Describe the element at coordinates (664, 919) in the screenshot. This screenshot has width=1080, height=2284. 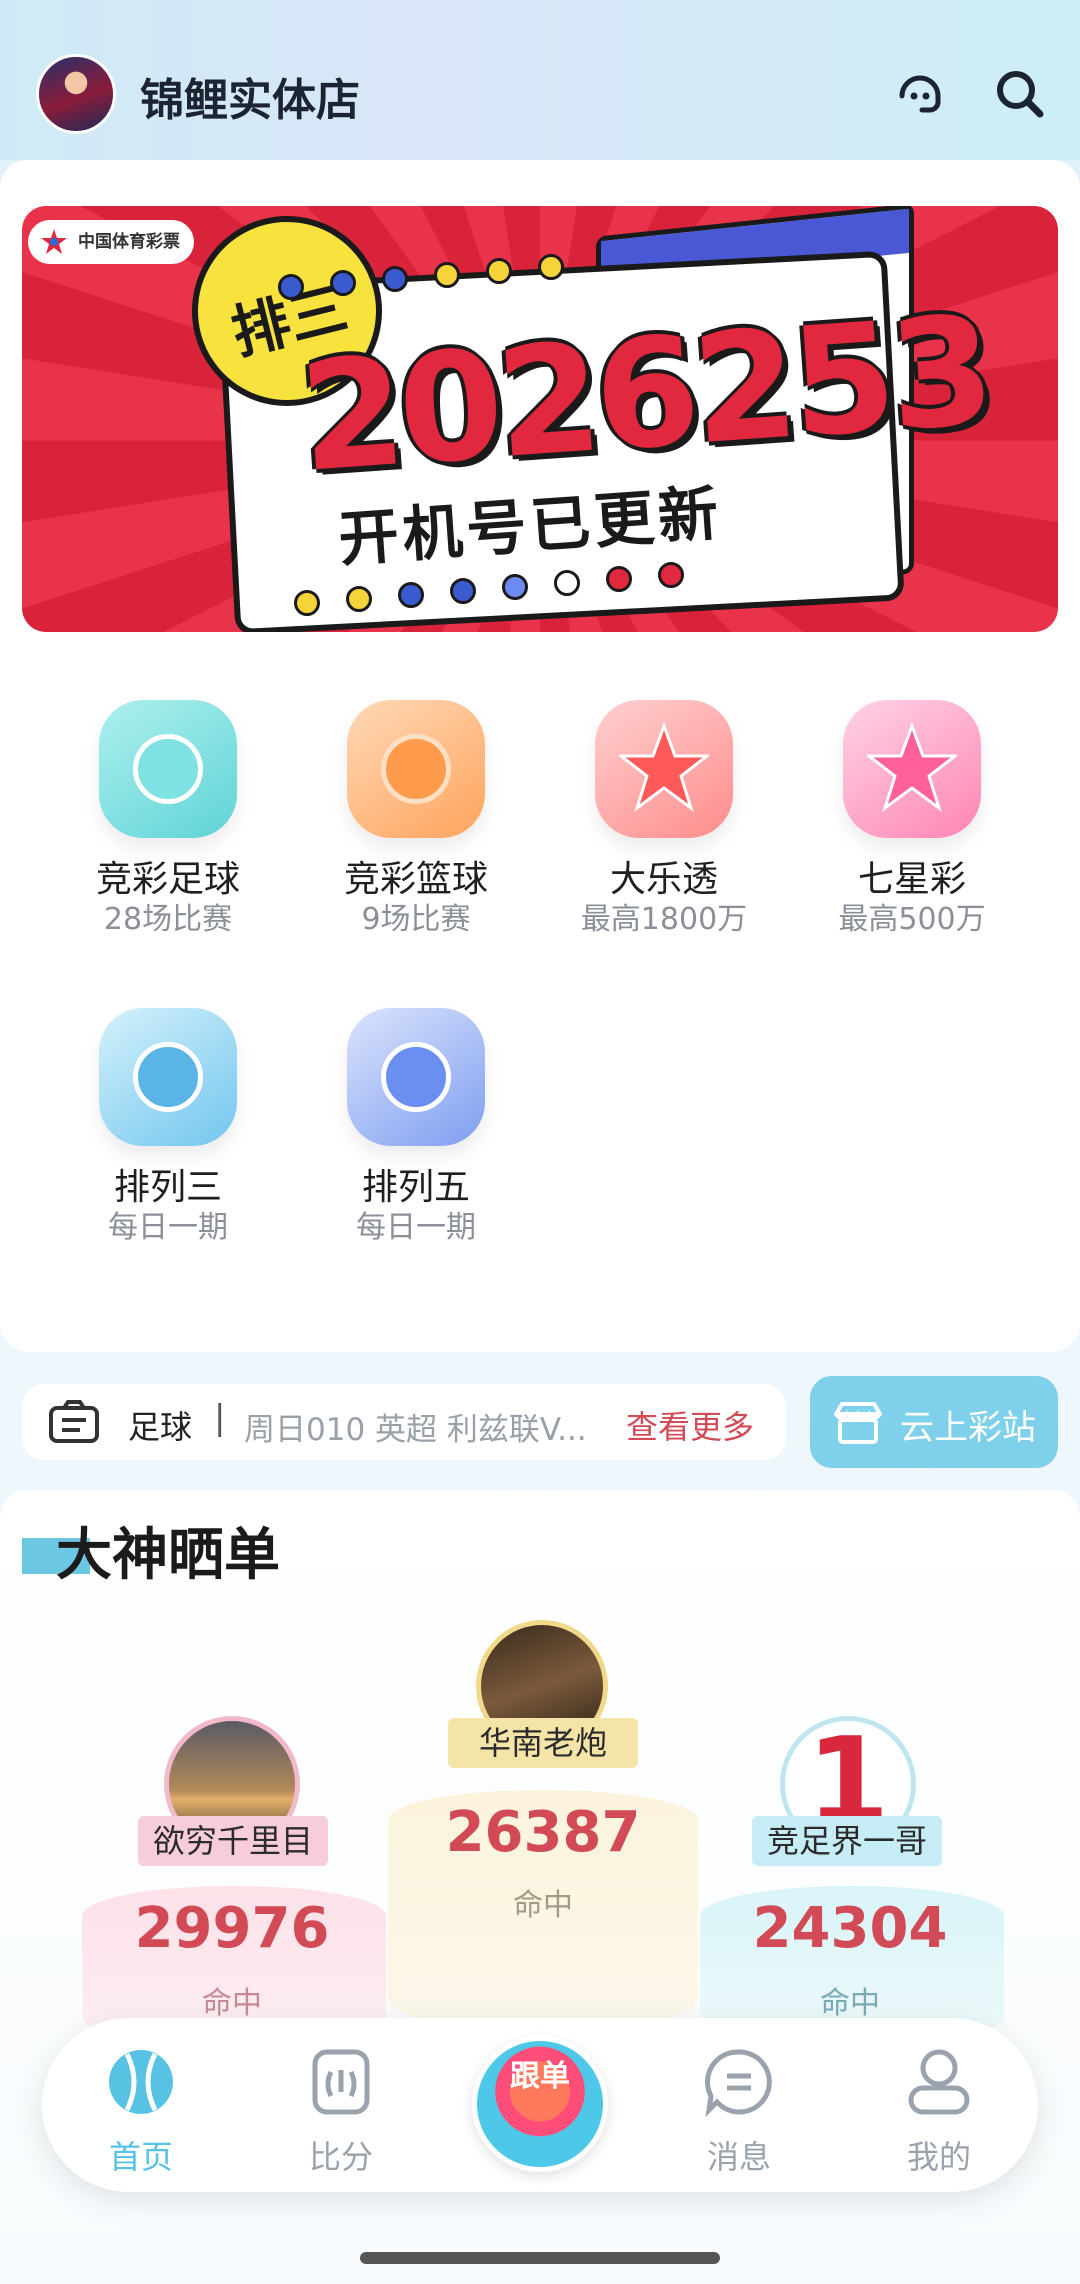
I see `game-sub: 最高1800万` at that location.